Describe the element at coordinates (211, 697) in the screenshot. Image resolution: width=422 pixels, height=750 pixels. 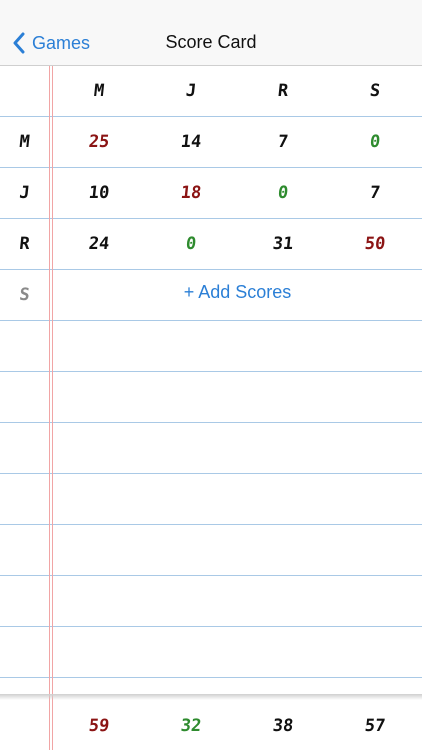
I see `footer-divider` at that location.